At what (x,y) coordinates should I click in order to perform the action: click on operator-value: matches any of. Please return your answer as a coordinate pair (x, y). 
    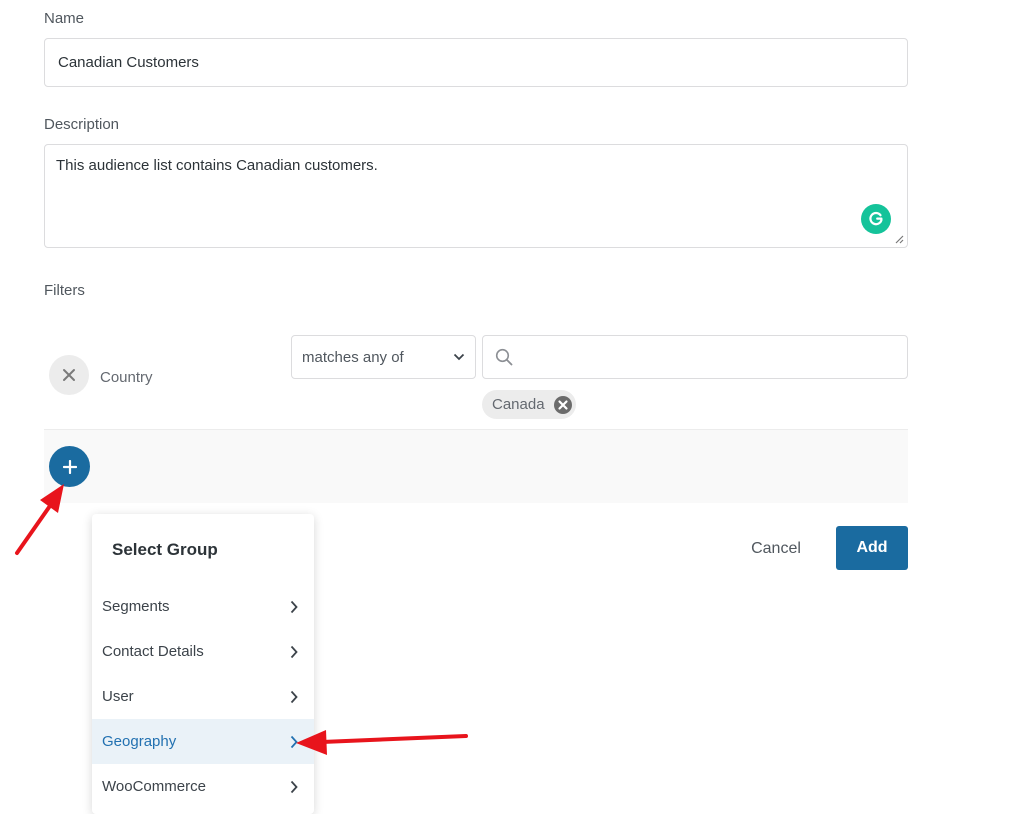
    Looking at the image, I should click on (353, 357).